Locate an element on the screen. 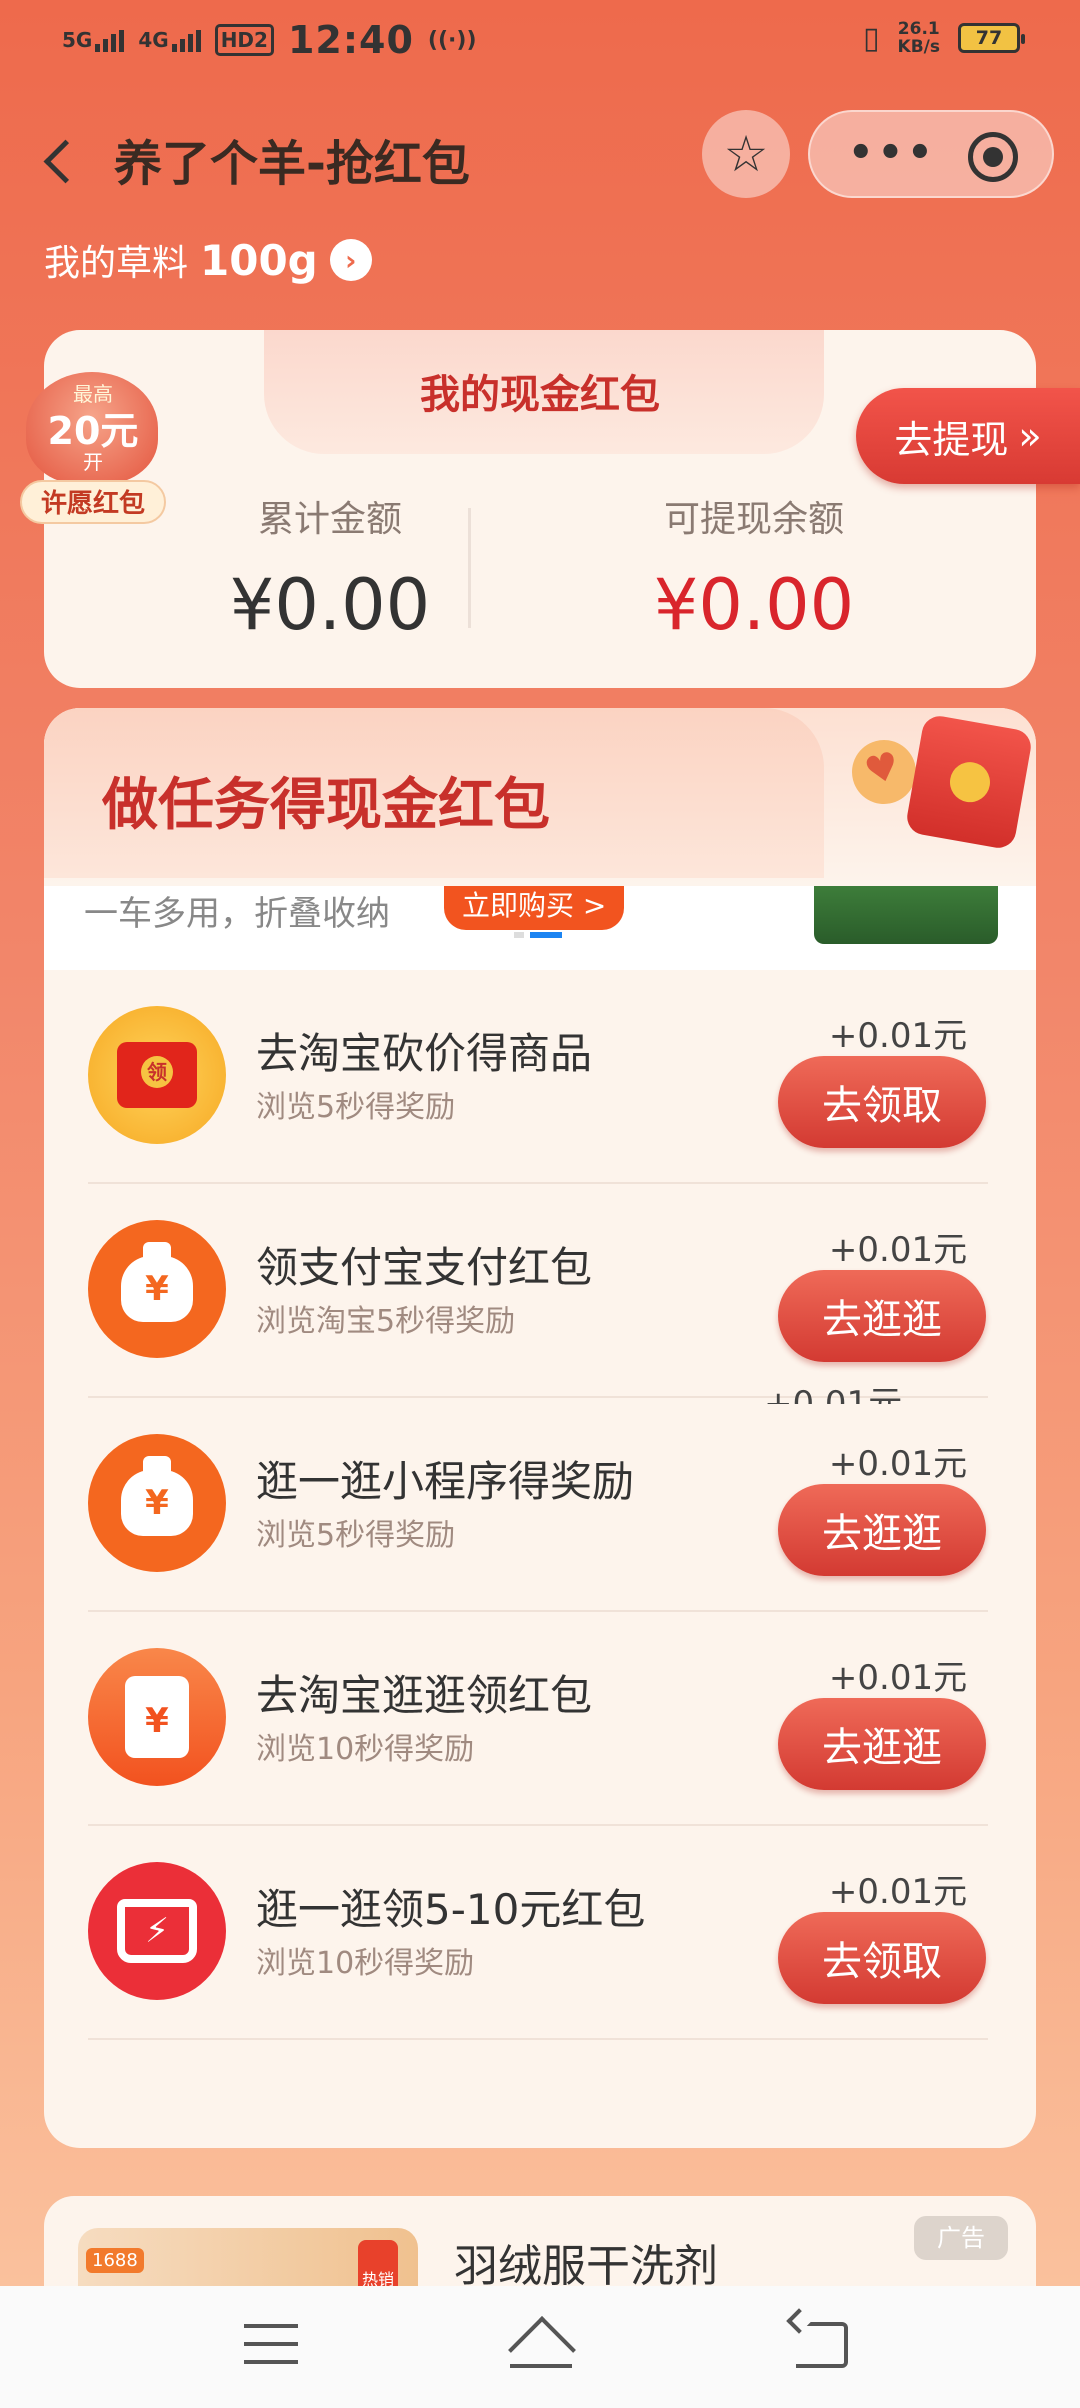 This screenshot has width=1080, height=2408. ad-title: 羽绒服干洗剂 is located at coordinates (586, 2263).